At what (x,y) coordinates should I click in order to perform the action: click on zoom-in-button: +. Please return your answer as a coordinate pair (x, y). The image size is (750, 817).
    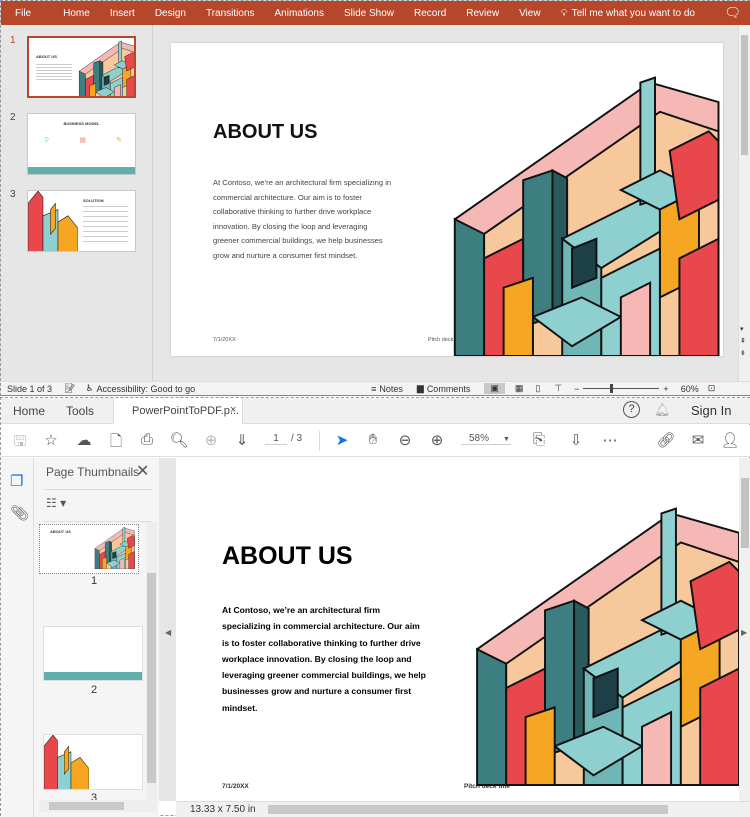
    Looking at the image, I should click on (665, 389).